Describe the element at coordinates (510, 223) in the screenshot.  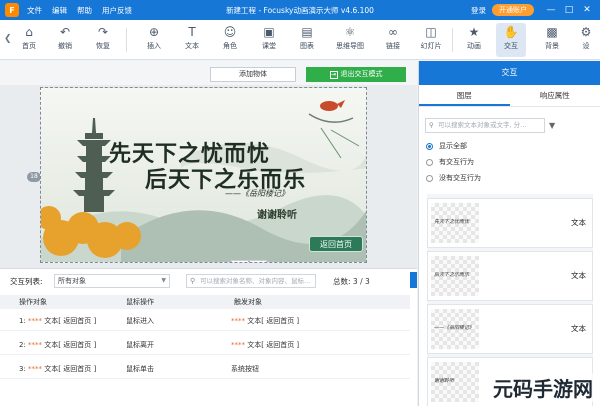
I see `layer-item: 先天下之忧而忧 文本` at that location.